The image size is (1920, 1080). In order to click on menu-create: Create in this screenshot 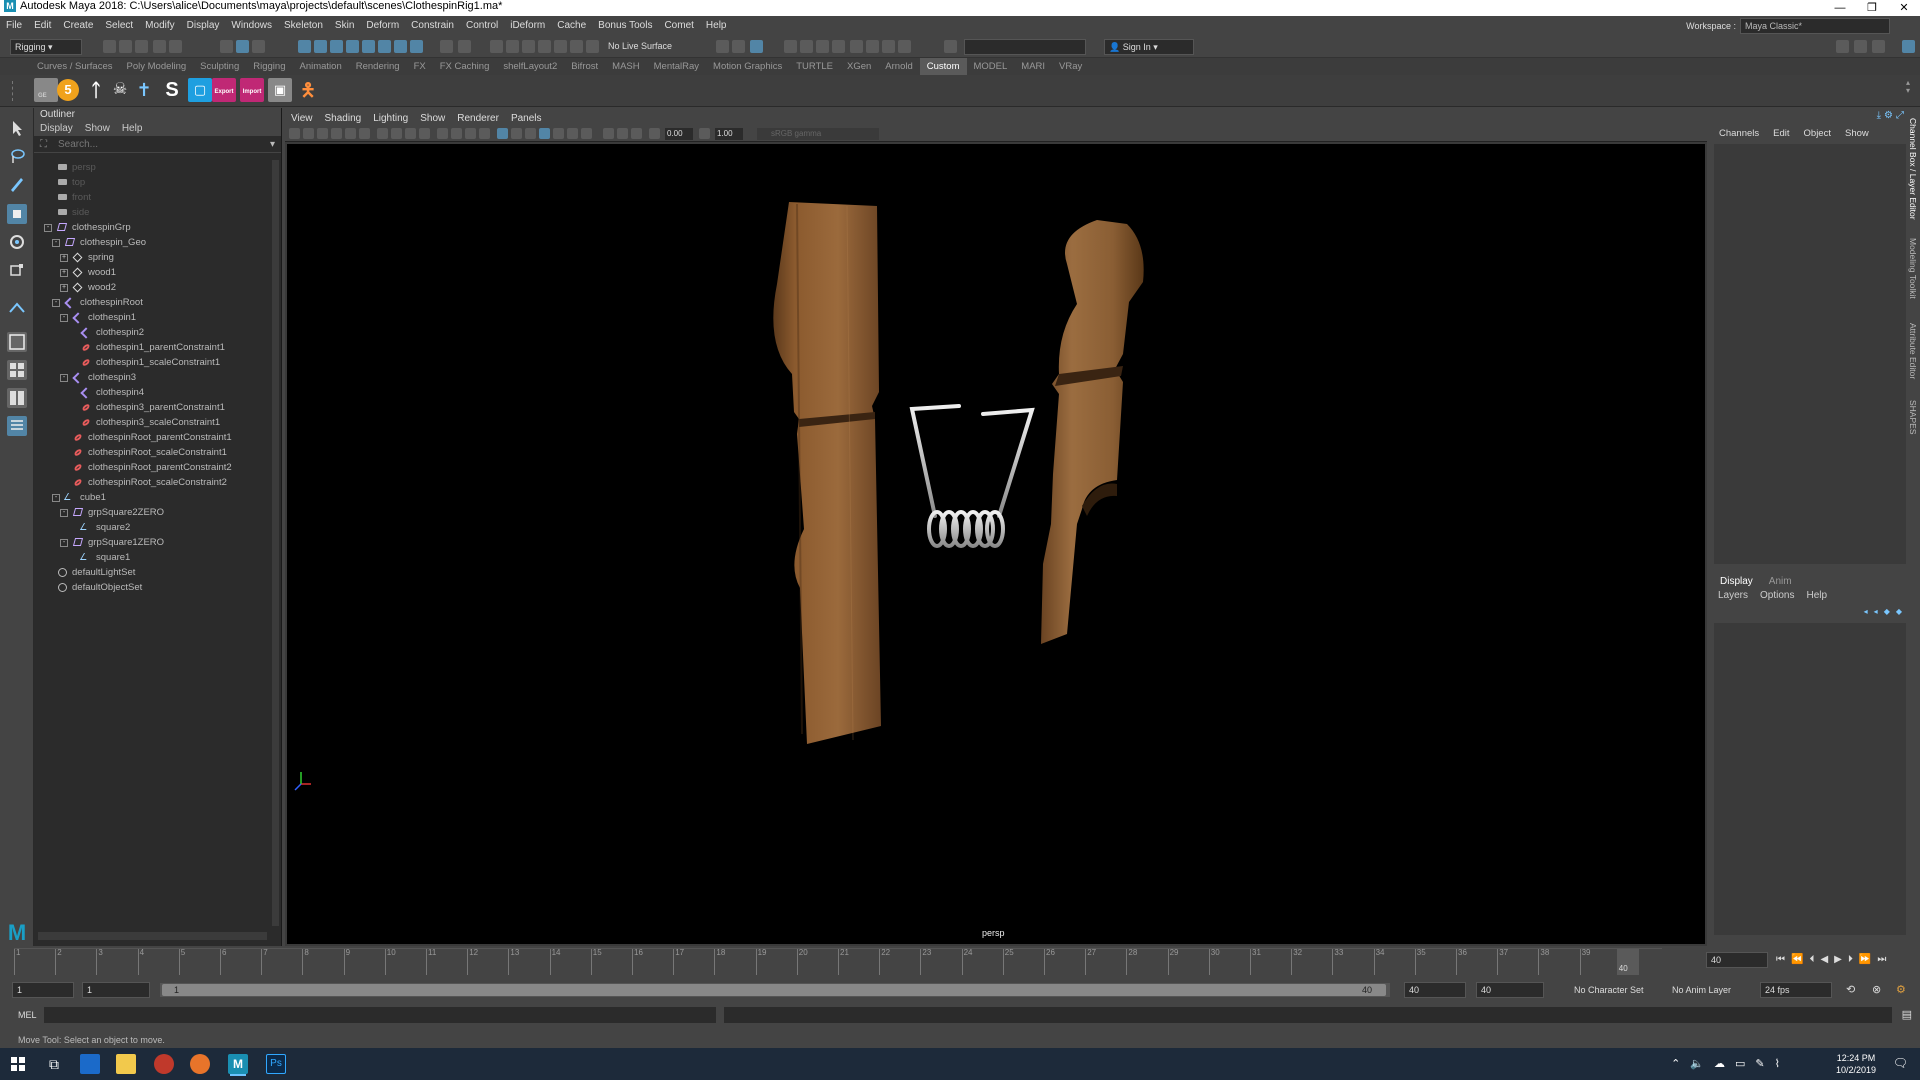, I will do `click(78, 26)`.